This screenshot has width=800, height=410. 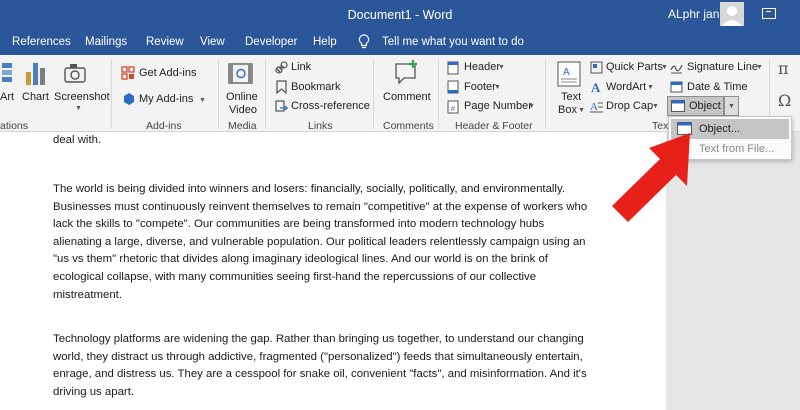 I want to click on footer-button: Footer, so click(x=480, y=87).